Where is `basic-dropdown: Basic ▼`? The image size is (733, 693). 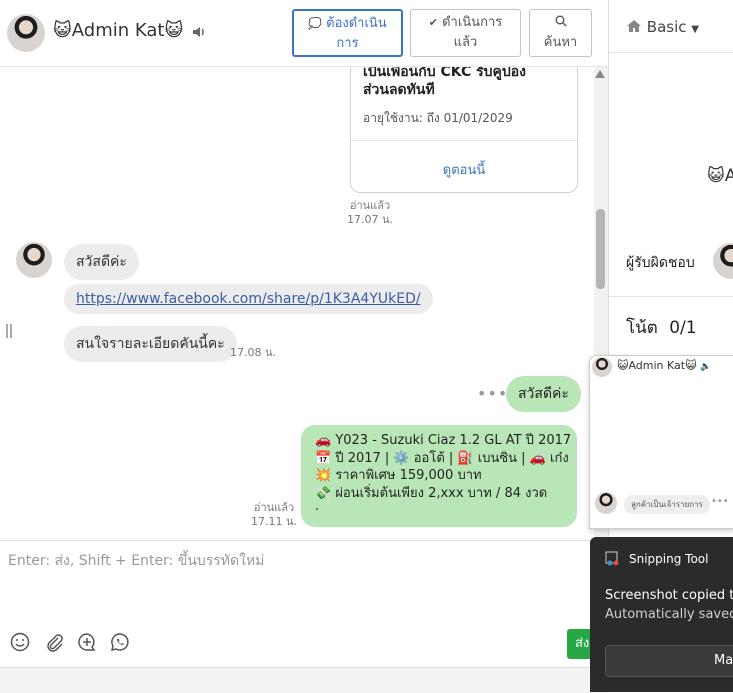
basic-dropdown: Basic ▼ is located at coordinates (662, 27).